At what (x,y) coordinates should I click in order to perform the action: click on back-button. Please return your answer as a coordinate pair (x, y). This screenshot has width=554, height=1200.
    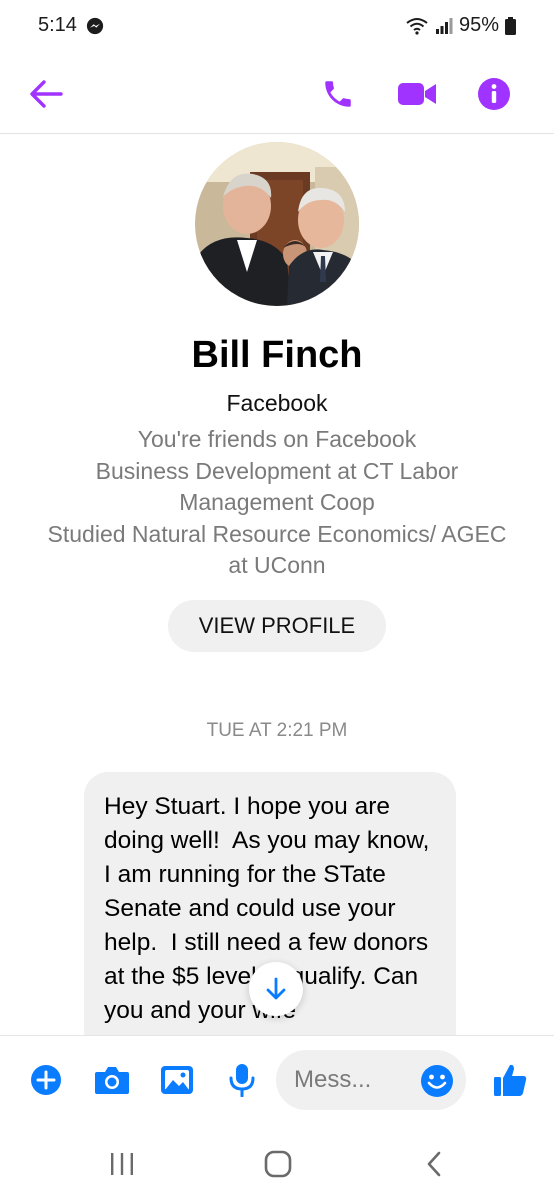
    Looking at the image, I should click on (46, 94).